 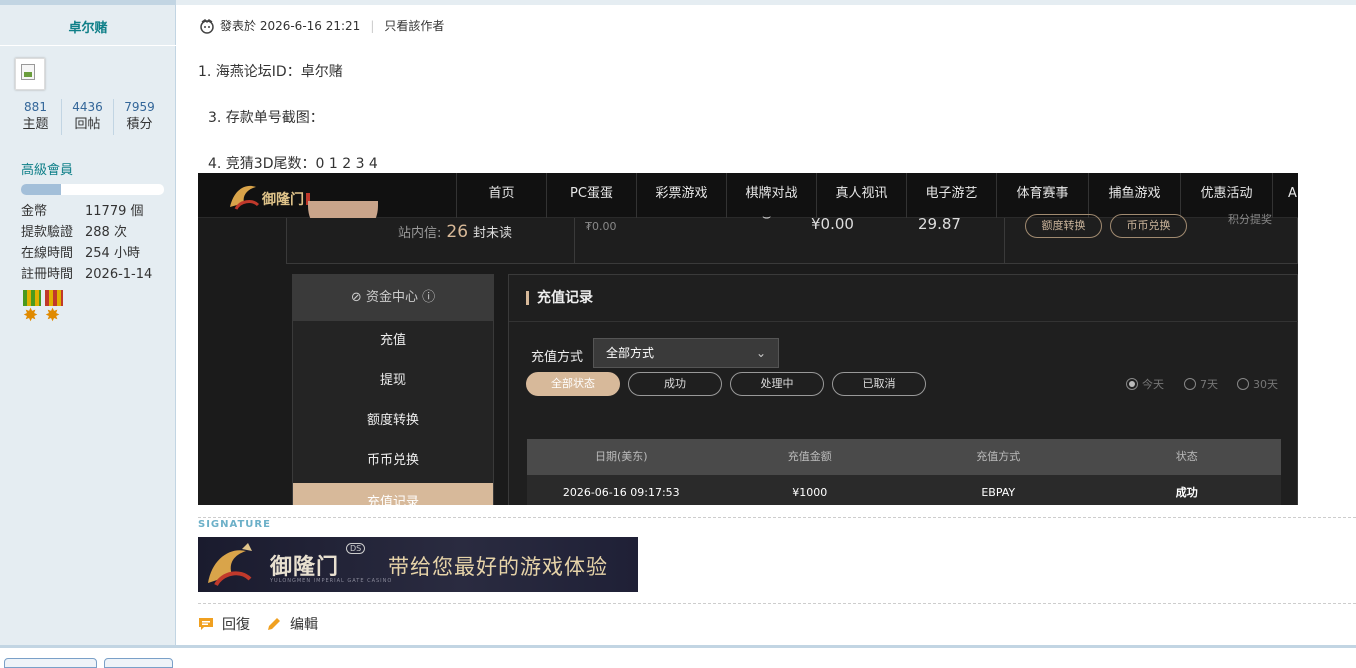 What do you see at coordinates (1285, 195) in the screenshot?
I see `nav-item: A` at bounding box center [1285, 195].